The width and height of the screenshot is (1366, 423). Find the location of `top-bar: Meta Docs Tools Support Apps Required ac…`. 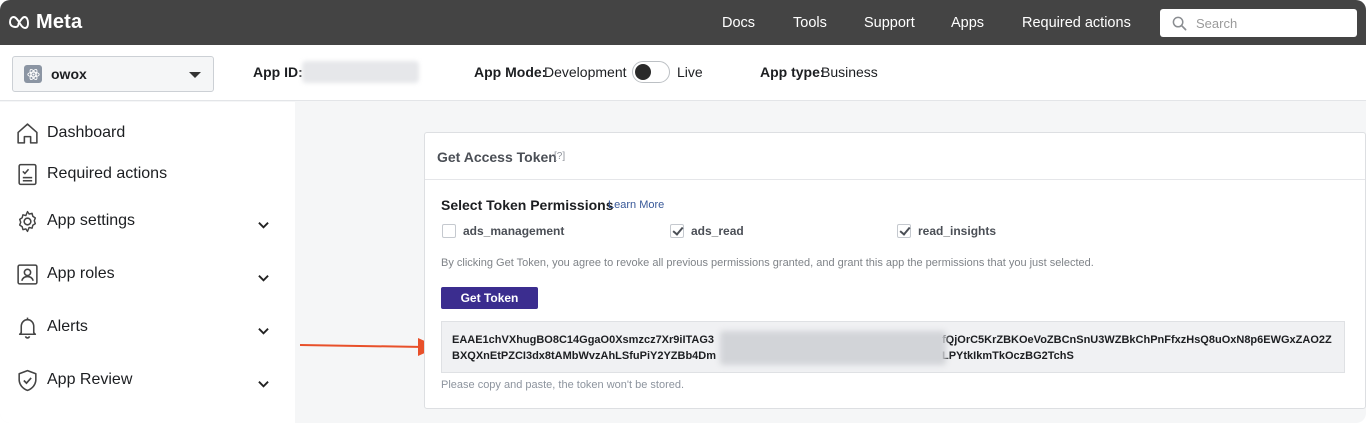

top-bar: Meta Docs Tools Support Apps Required ac… is located at coordinates (683, 22).